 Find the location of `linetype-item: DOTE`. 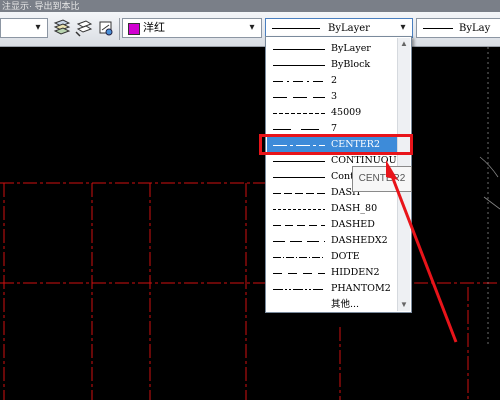

linetype-item: DOTE is located at coordinates (332, 257).